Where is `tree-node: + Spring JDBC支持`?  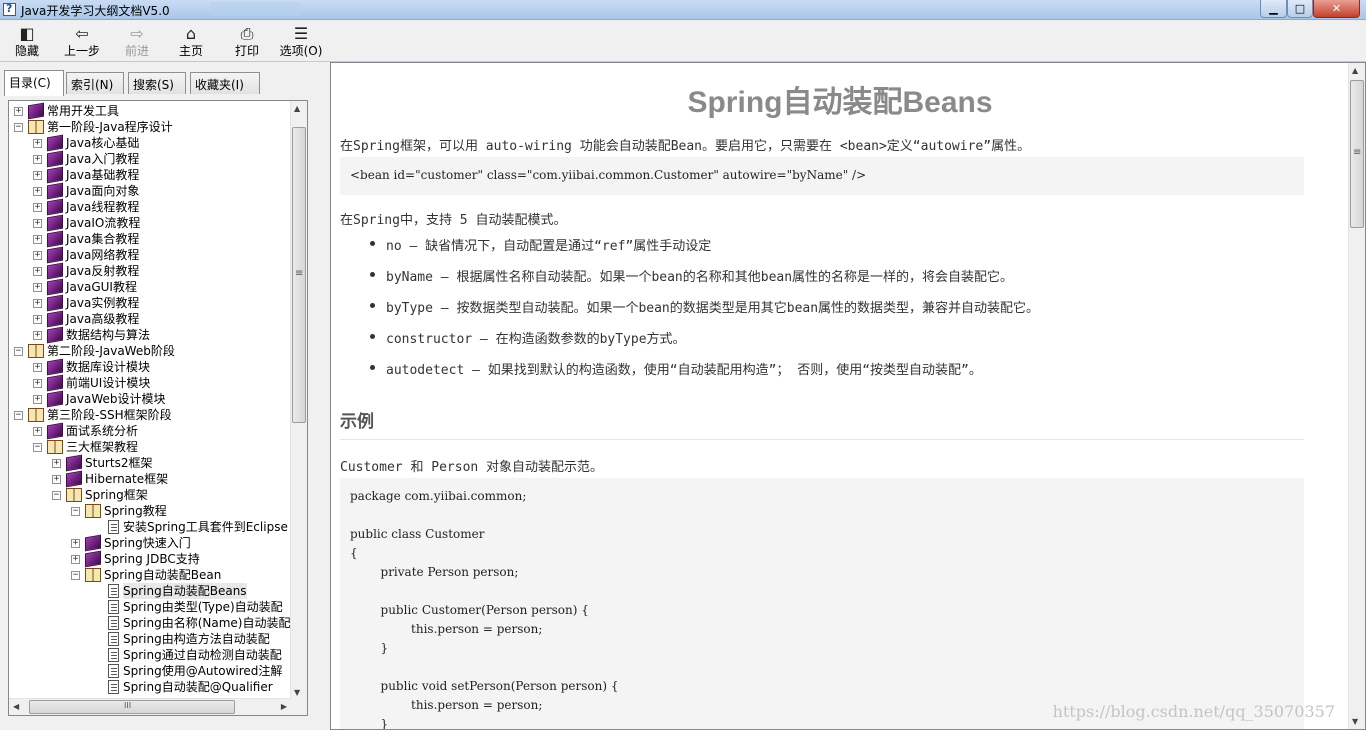 tree-node: + Spring JDBC支持 is located at coordinates (150, 559).